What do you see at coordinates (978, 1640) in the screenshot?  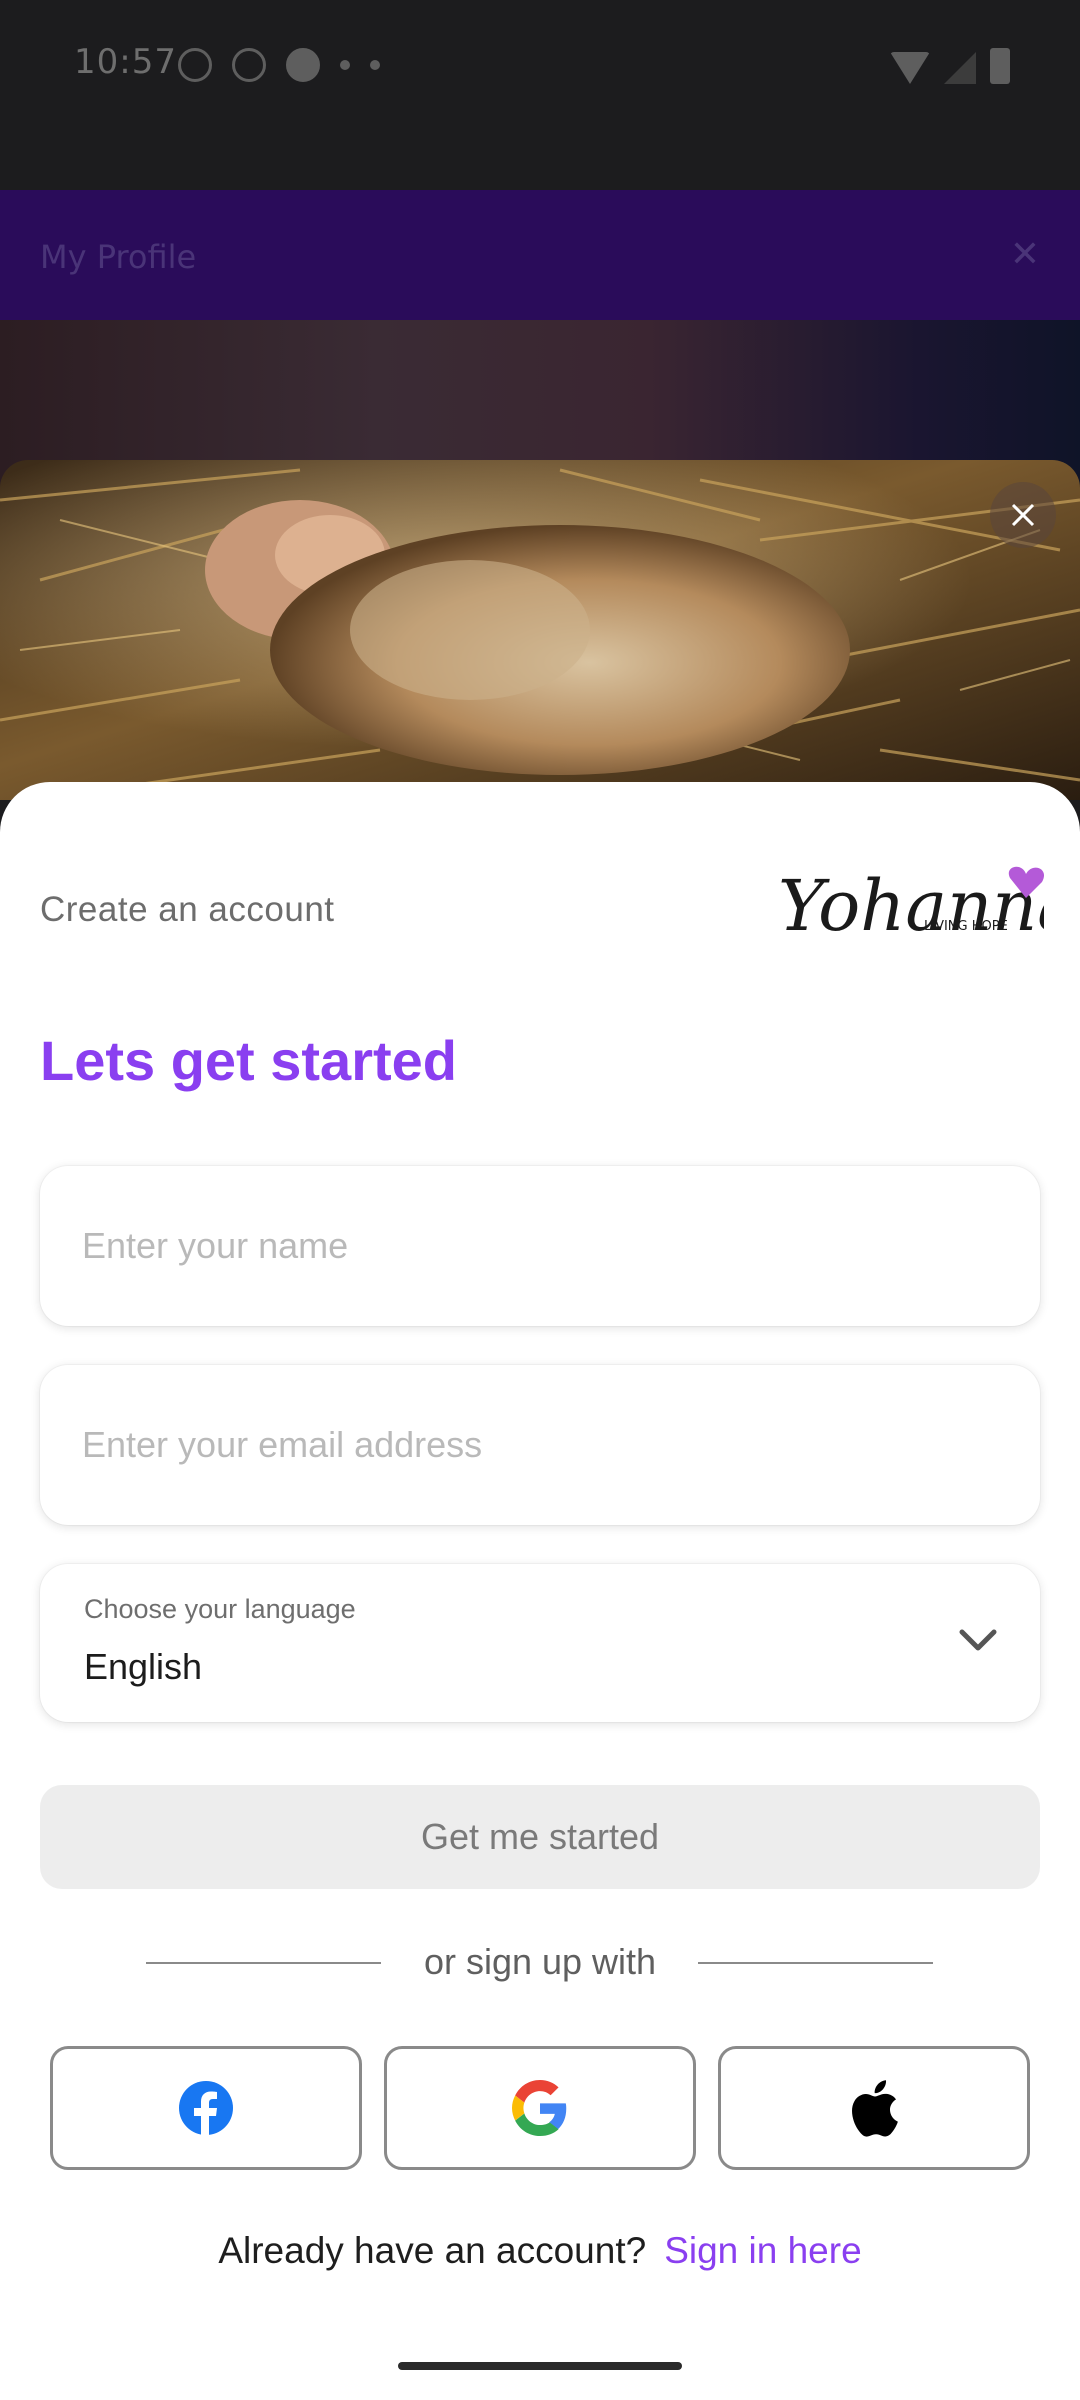 I see `chevron-down-icon` at bounding box center [978, 1640].